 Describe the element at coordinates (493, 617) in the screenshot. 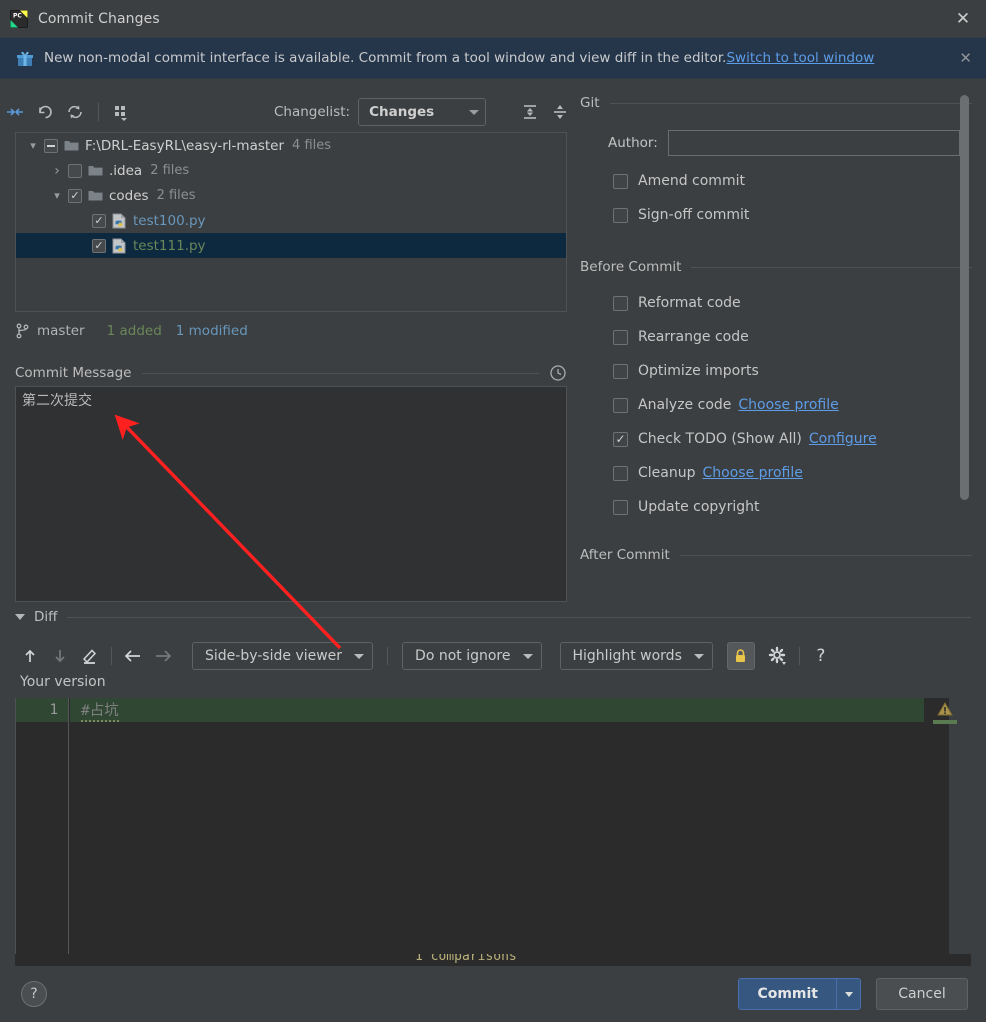

I see `diff-section-header: Diff` at that location.